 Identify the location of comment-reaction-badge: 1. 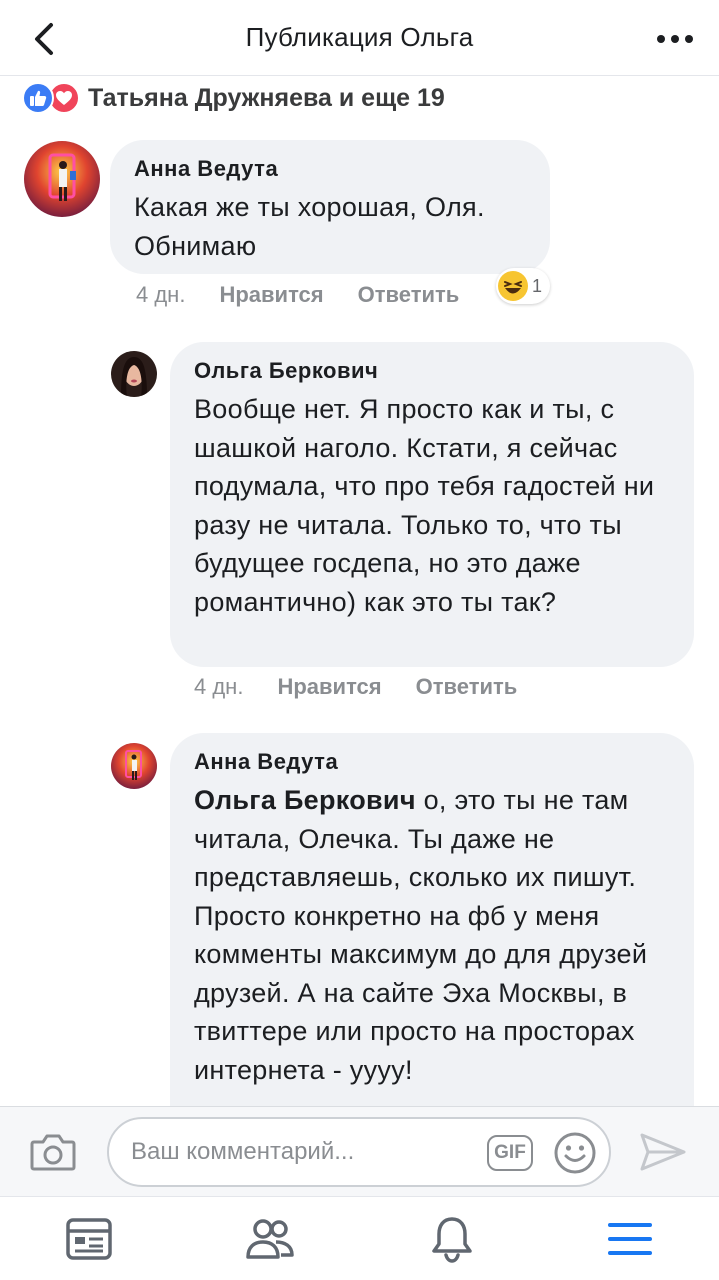
(523, 286).